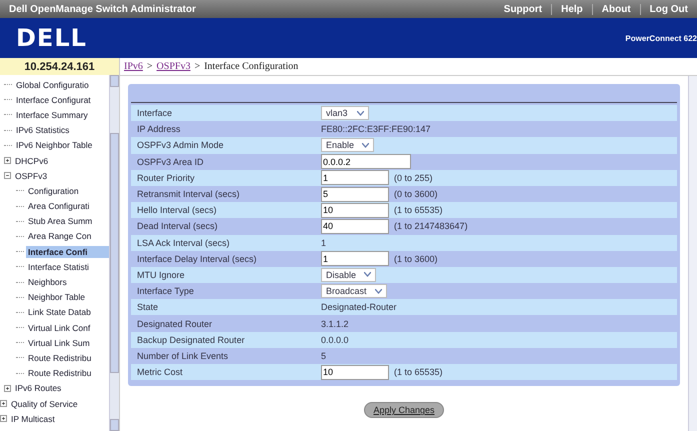 This screenshot has height=431, width=697. Describe the element at coordinates (191, 339) in the screenshot. I see `field-label: Backup Designated Router` at that location.